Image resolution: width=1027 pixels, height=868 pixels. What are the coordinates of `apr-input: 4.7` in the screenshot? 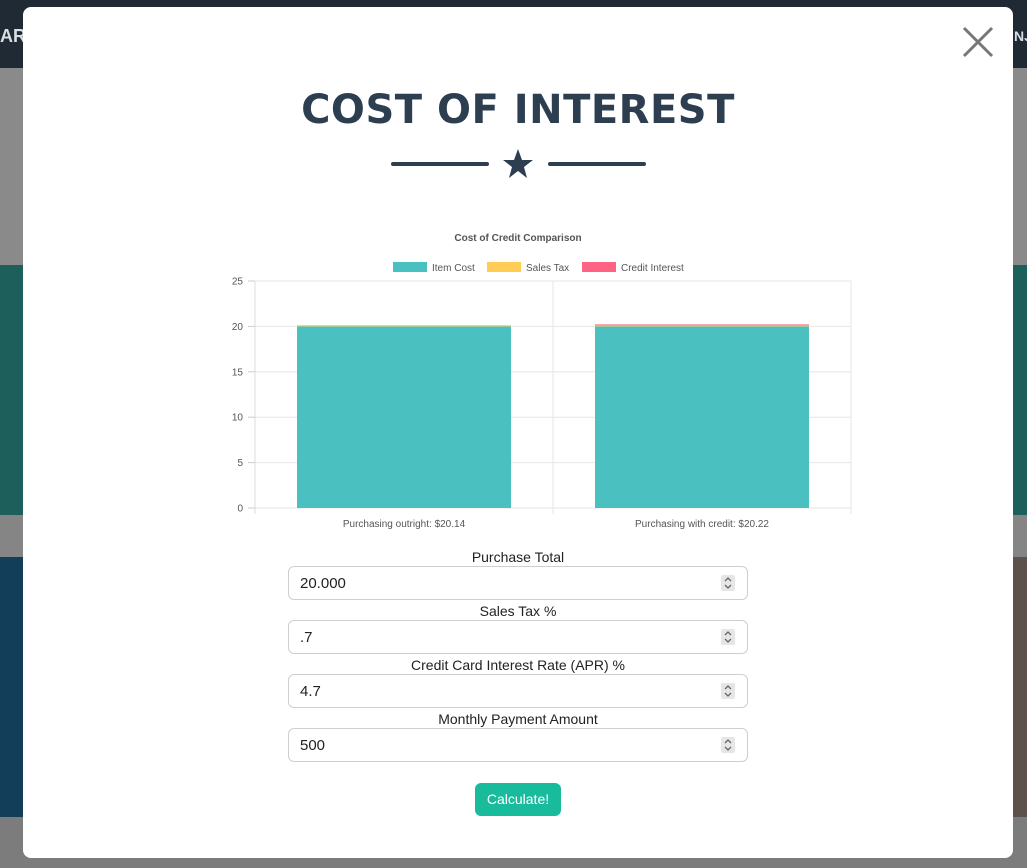 It's located at (518, 691).